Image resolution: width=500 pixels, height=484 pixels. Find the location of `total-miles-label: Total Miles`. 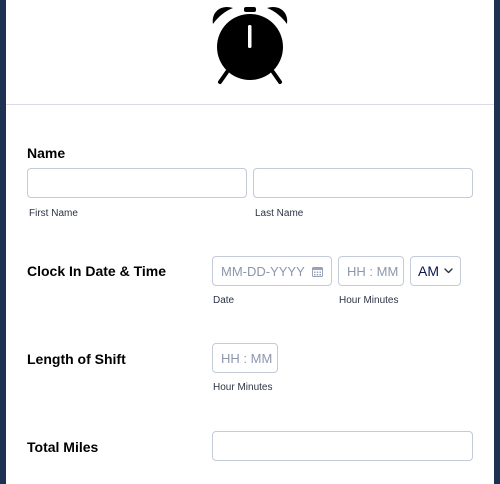

total-miles-label: Total Miles is located at coordinates (63, 447).